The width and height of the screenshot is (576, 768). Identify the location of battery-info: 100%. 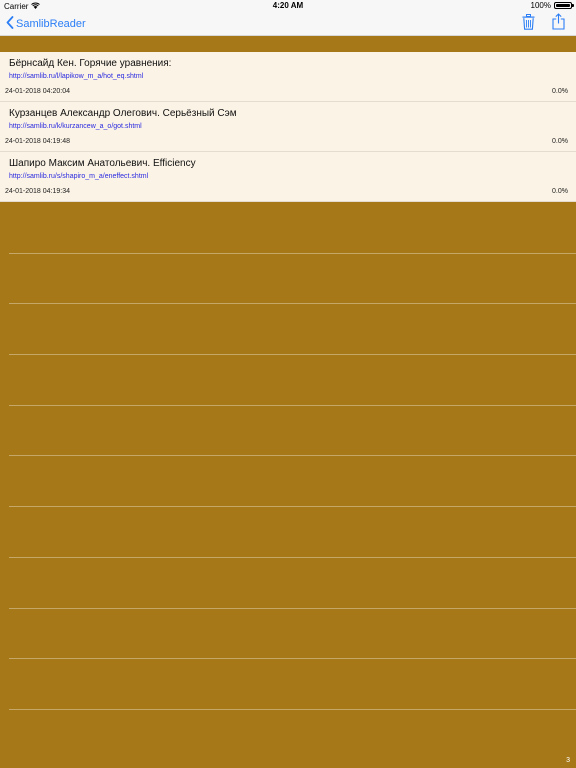
(552, 5).